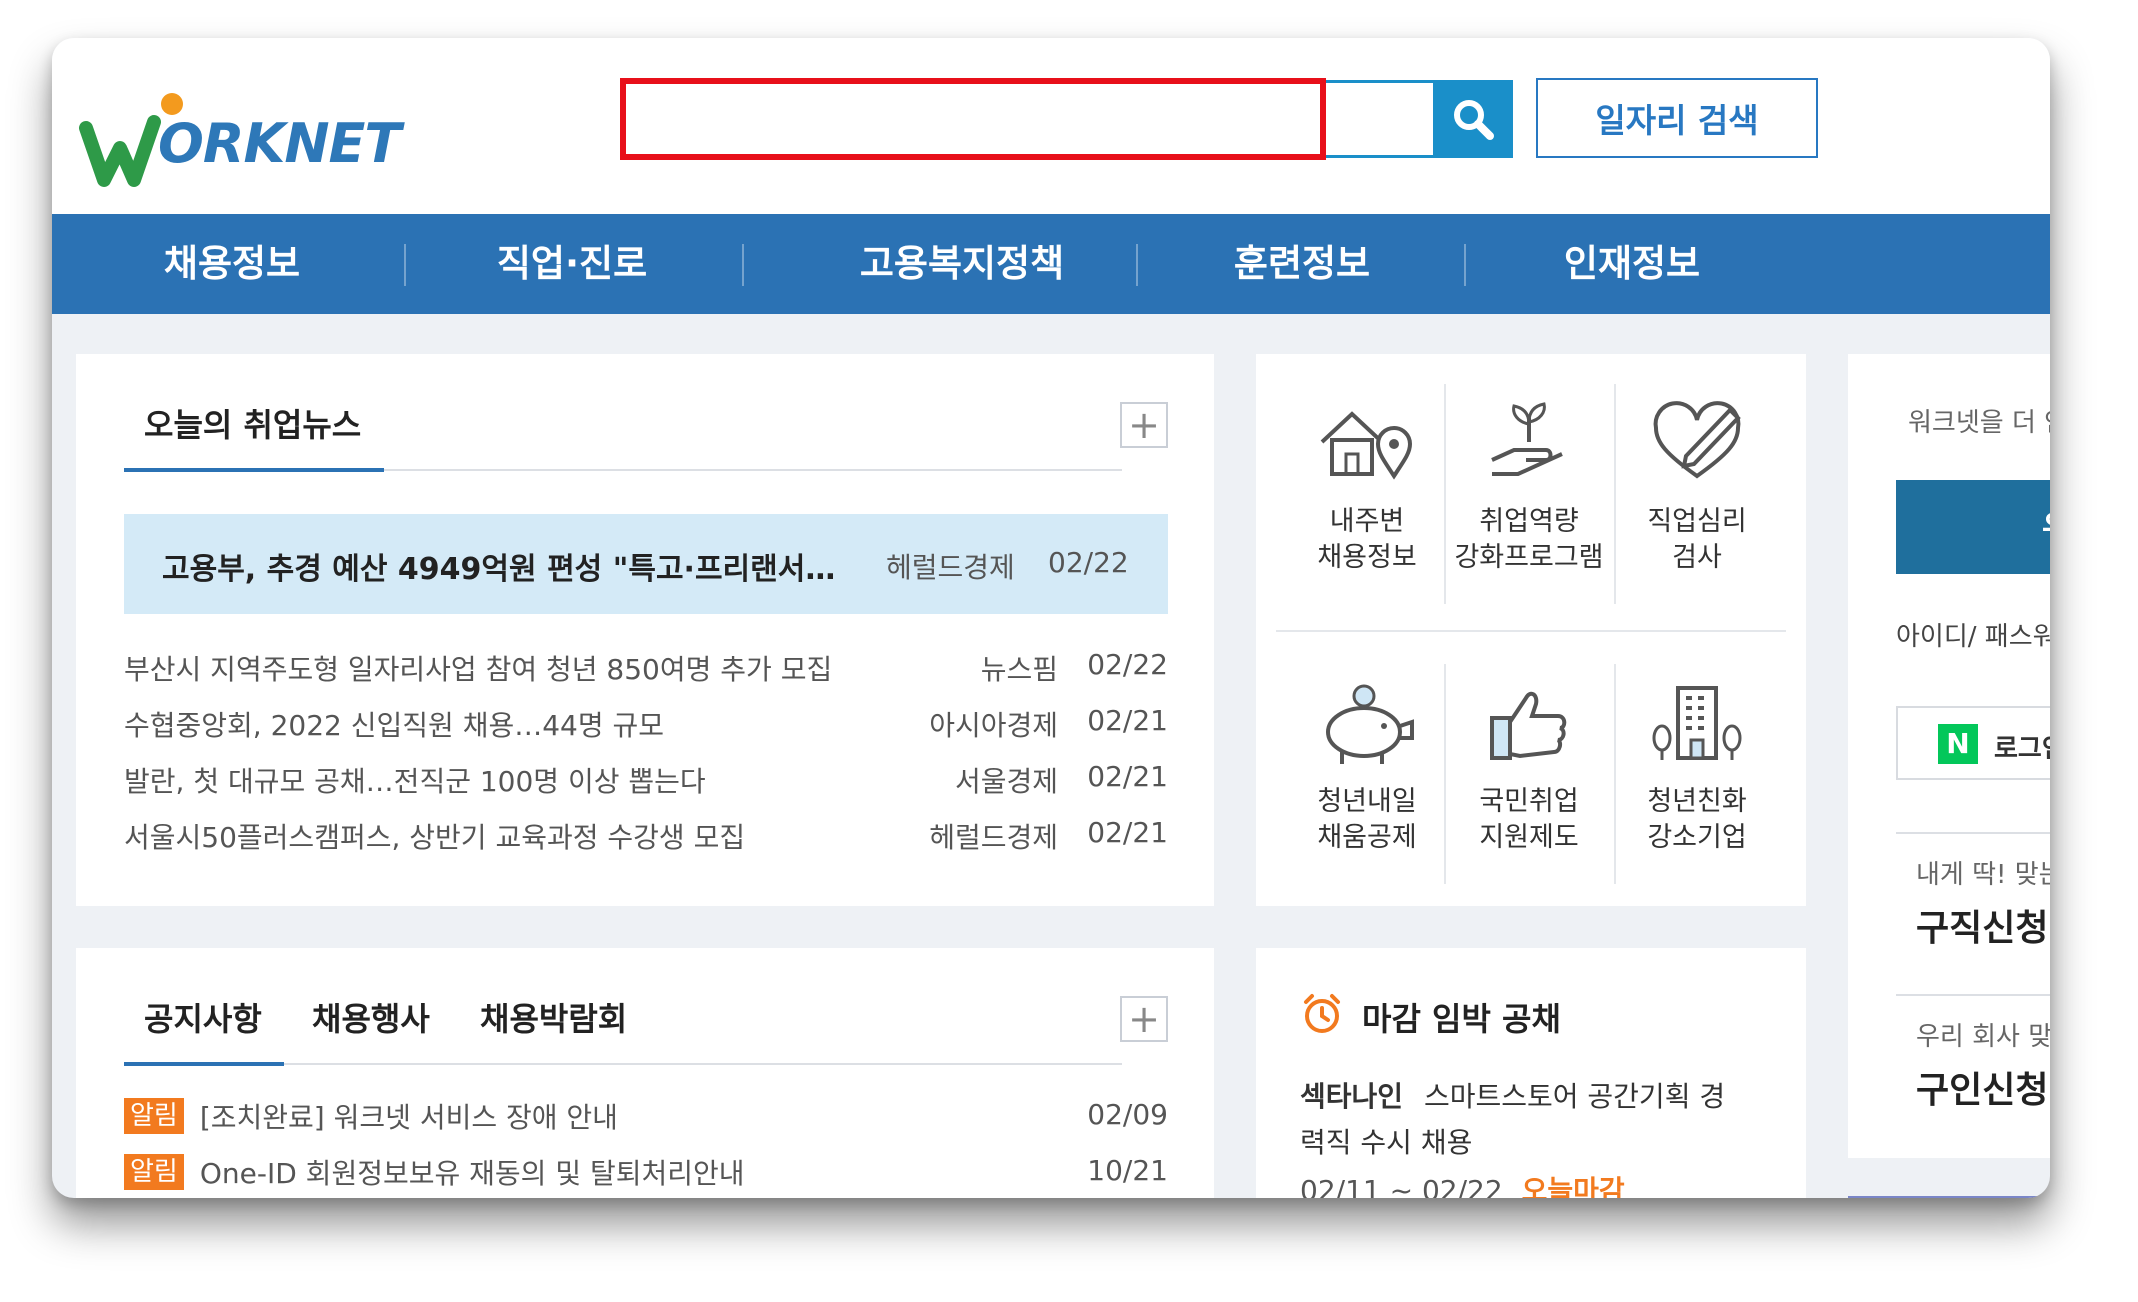 The height and width of the screenshot is (1302, 2138). I want to click on service-label: 강화프로그램, so click(1529, 557).